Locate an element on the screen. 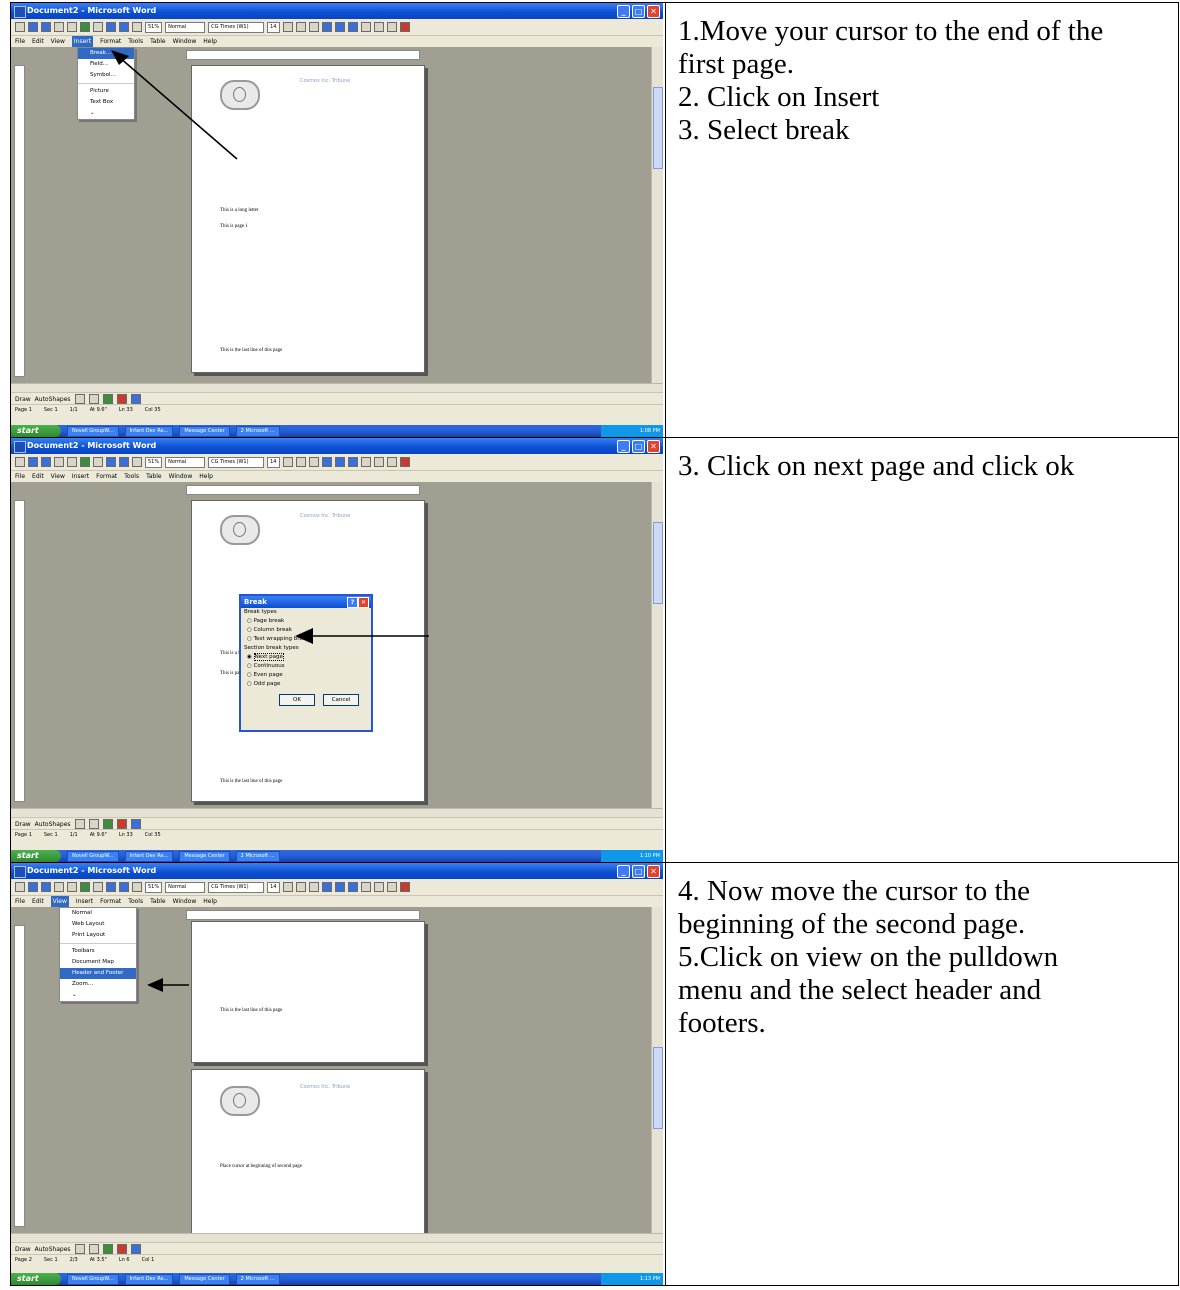 The width and height of the screenshot is (1180, 1290). menu-tools: Tools is located at coordinates (131, 476).